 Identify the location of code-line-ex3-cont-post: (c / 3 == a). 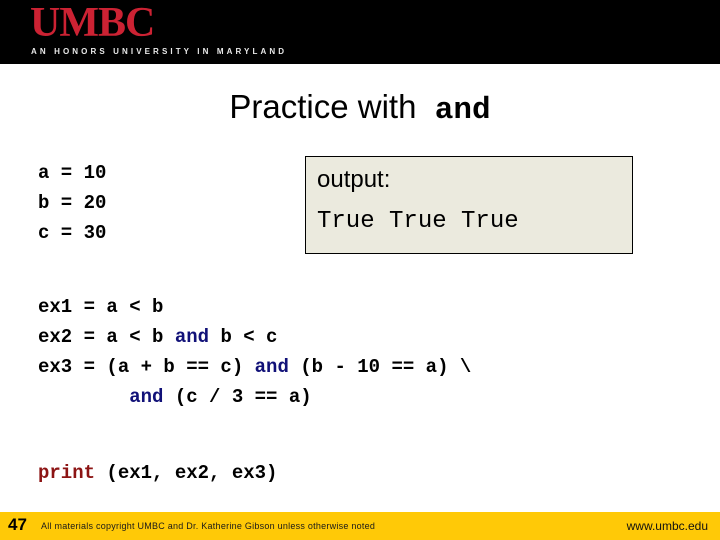
(237, 397).